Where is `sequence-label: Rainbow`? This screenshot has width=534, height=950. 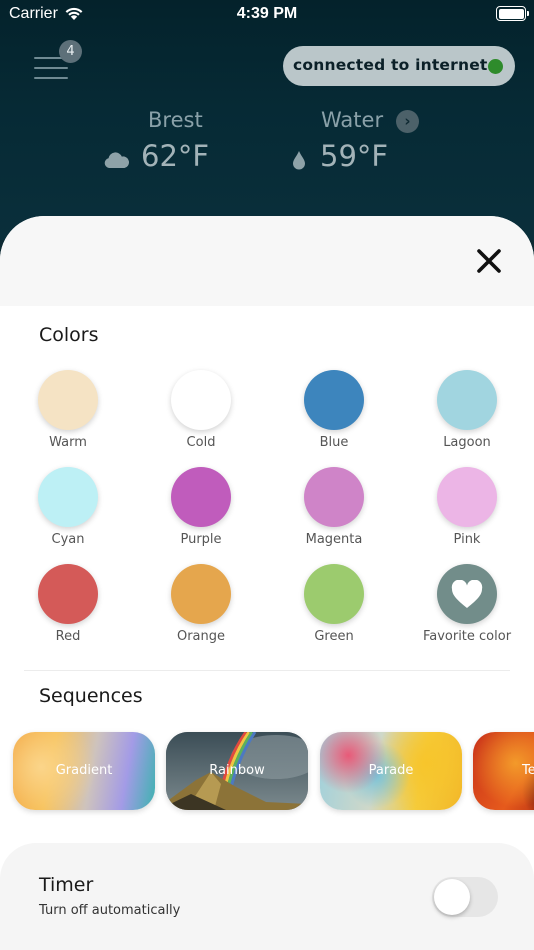 sequence-label: Rainbow is located at coordinates (237, 770).